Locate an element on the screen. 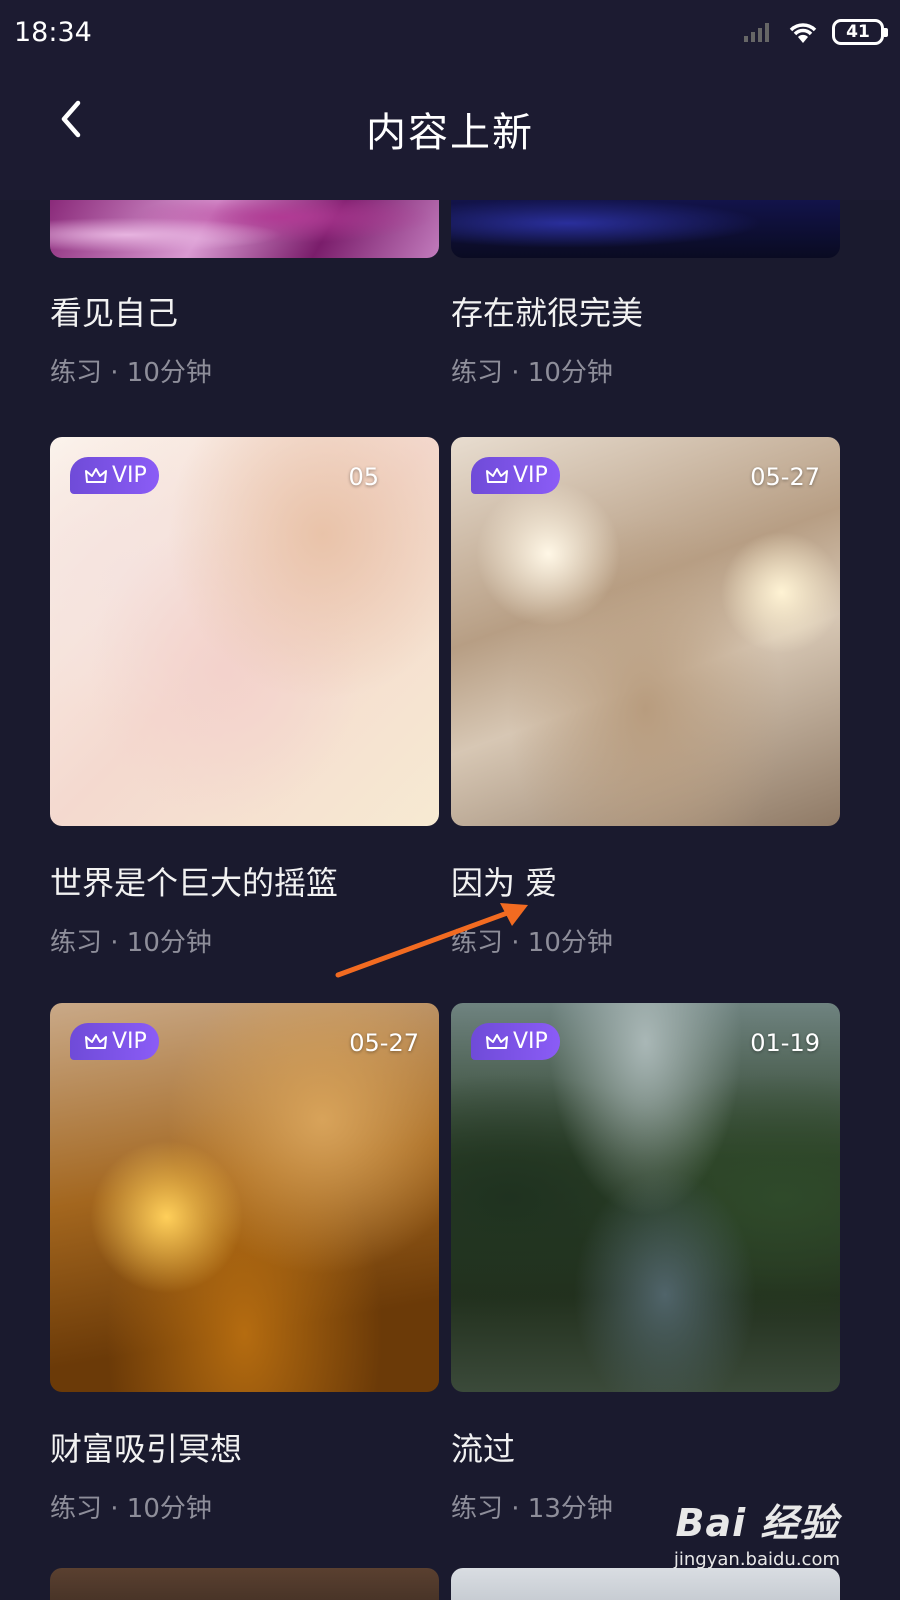 The height and width of the screenshot is (1600, 900). wifi-icon is located at coordinates (803, 33).